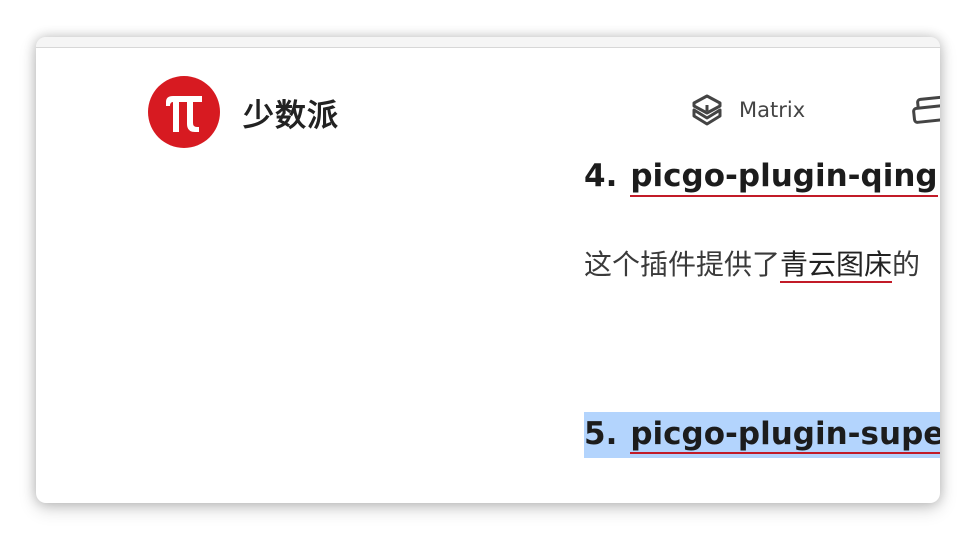 The image size is (976, 540). I want to click on qingcloud-link: 青云图床, so click(836, 265).